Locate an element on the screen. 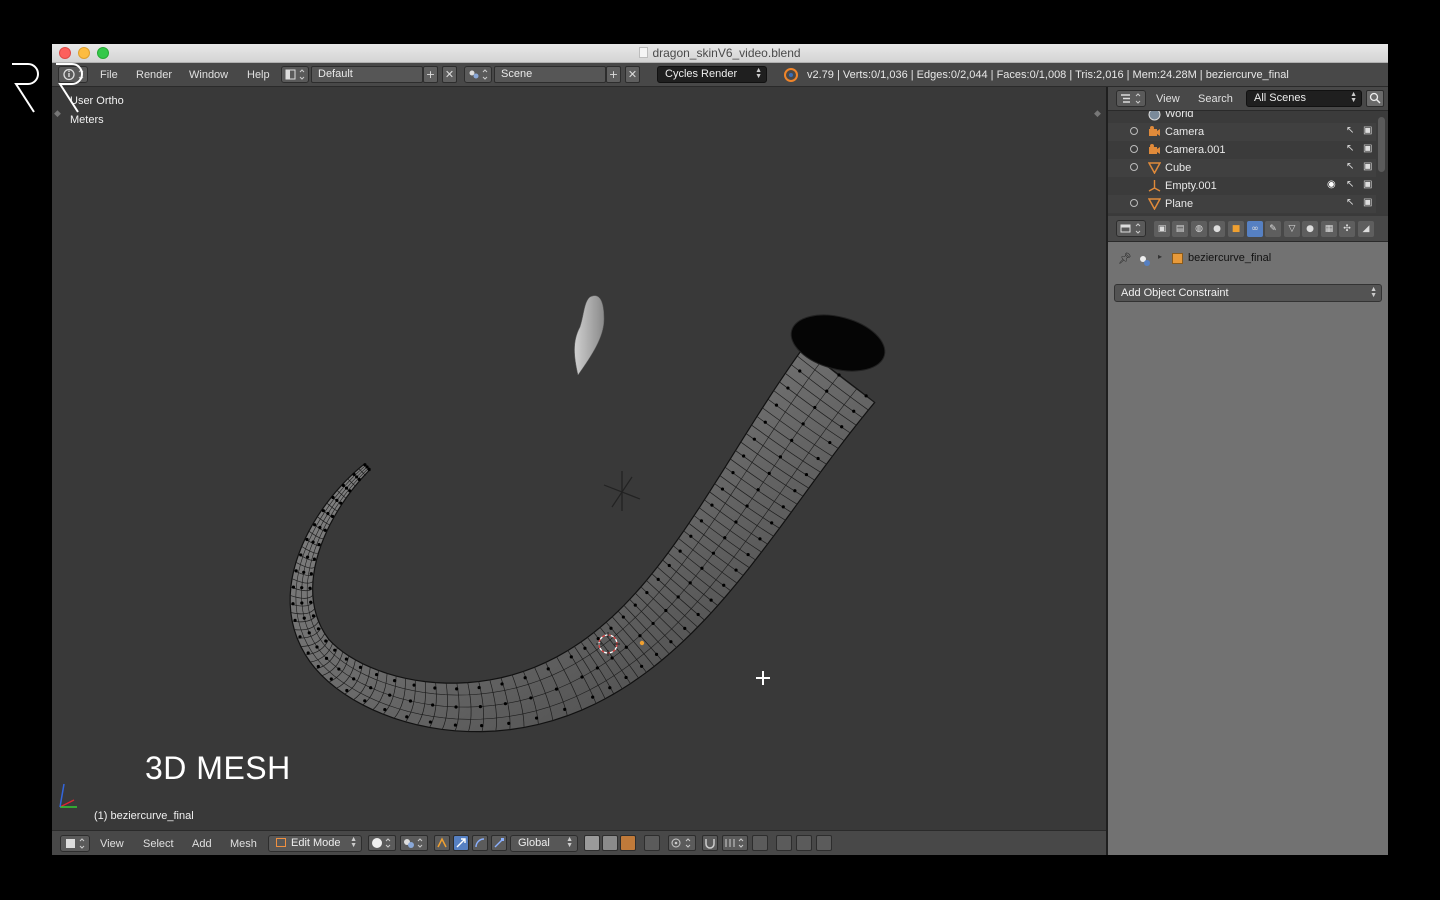 This screenshot has width=1440, height=900. outliner-scrollbar is located at coordinates (1381, 144).